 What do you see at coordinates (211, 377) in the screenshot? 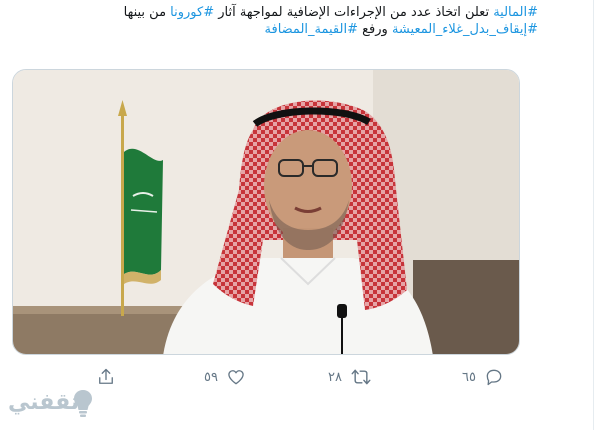
I see `like-count: ٥٩` at bounding box center [211, 377].